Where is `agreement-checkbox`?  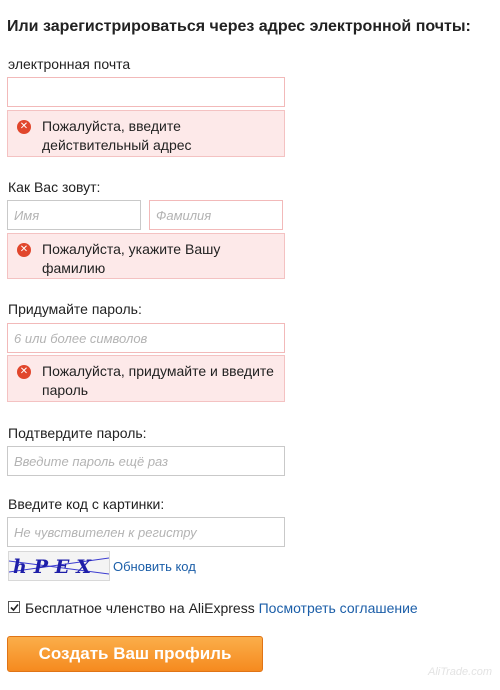
agreement-checkbox is located at coordinates (14, 607).